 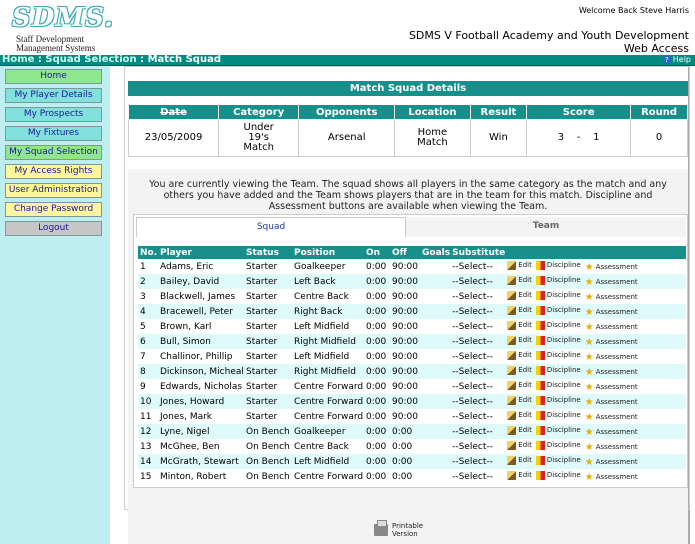 I want to click on breadcrumb-squad-selection: Squad Selection, so click(x=90, y=59).